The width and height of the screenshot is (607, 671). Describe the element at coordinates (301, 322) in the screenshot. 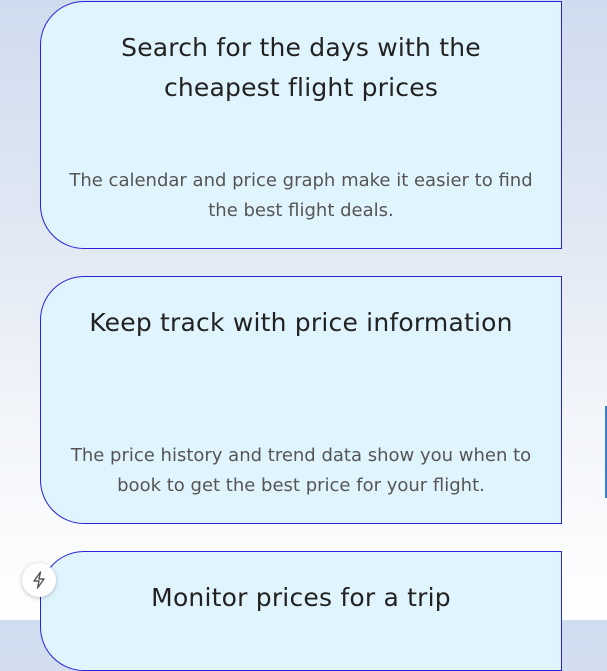

I see `feature-card-title: Keep track with price information` at that location.